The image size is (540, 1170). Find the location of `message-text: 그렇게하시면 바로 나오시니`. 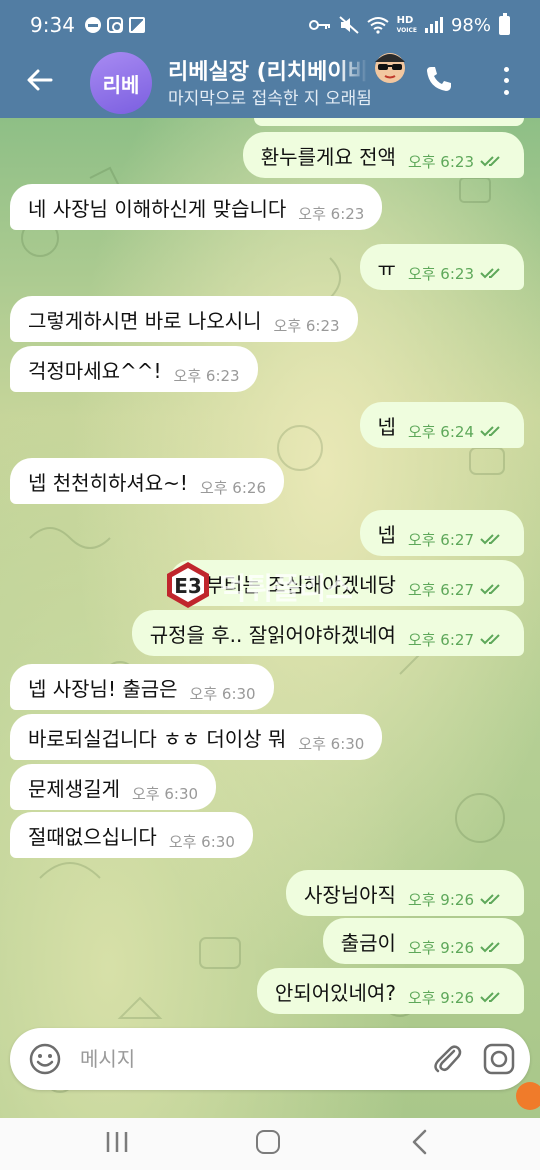

message-text: 그렇게하시면 바로 나오시니 is located at coordinates (145, 320).